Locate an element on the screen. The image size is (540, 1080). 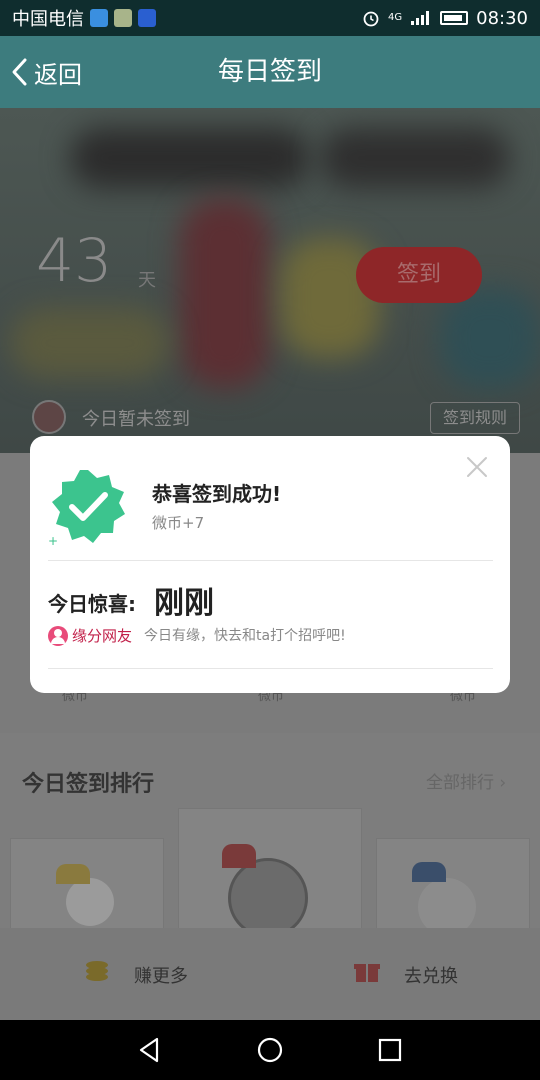
user-icon is located at coordinates (58, 636).